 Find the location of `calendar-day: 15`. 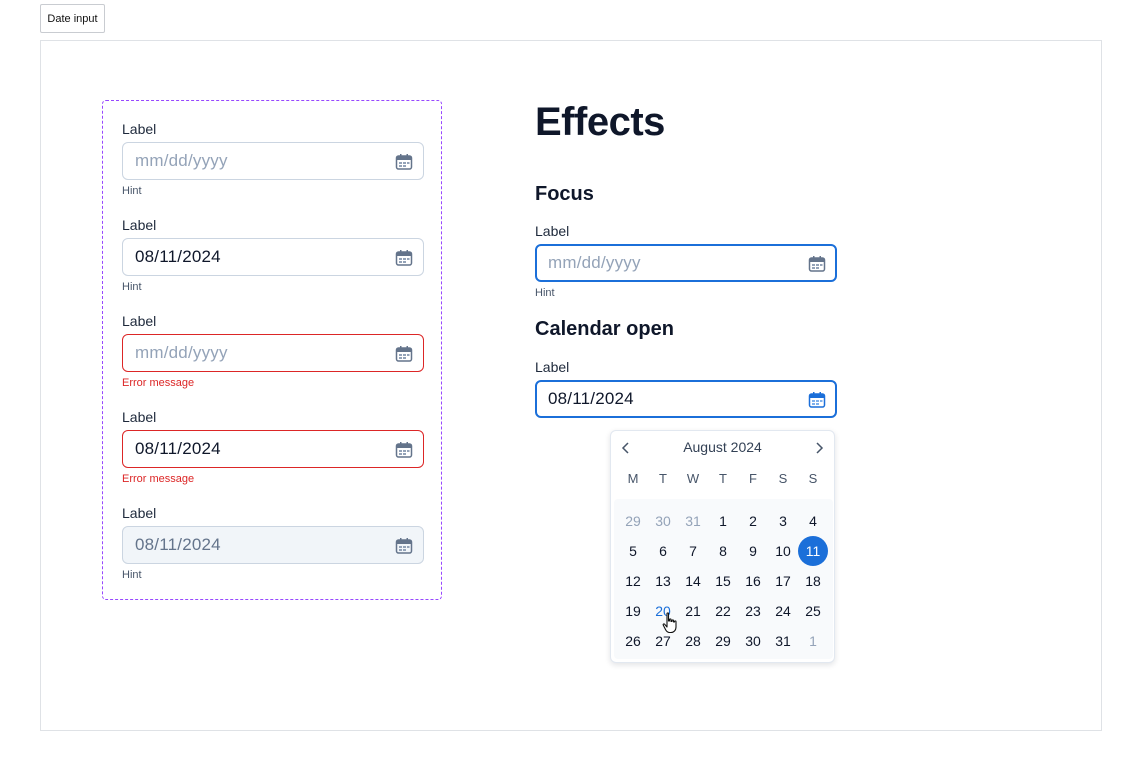

calendar-day: 15 is located at coordinates (723, 581).